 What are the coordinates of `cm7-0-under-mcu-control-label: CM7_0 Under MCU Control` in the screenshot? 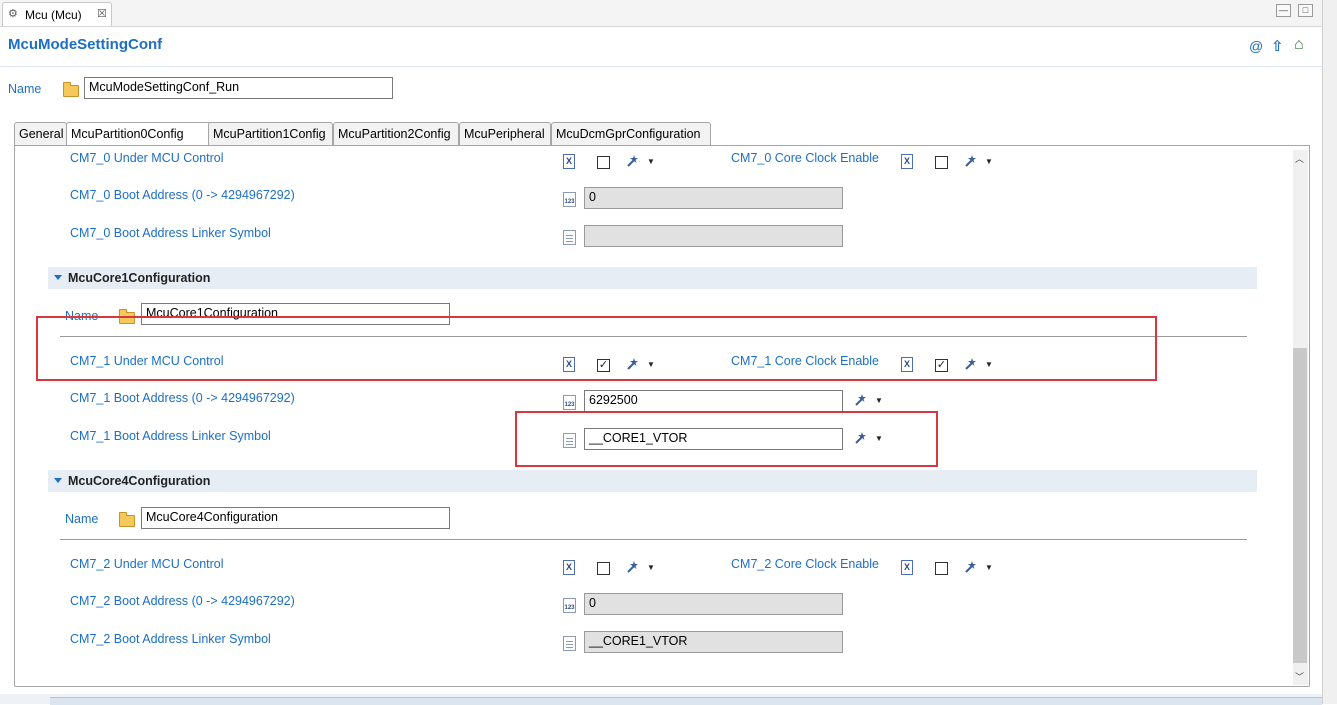 It's located at (147, 158).